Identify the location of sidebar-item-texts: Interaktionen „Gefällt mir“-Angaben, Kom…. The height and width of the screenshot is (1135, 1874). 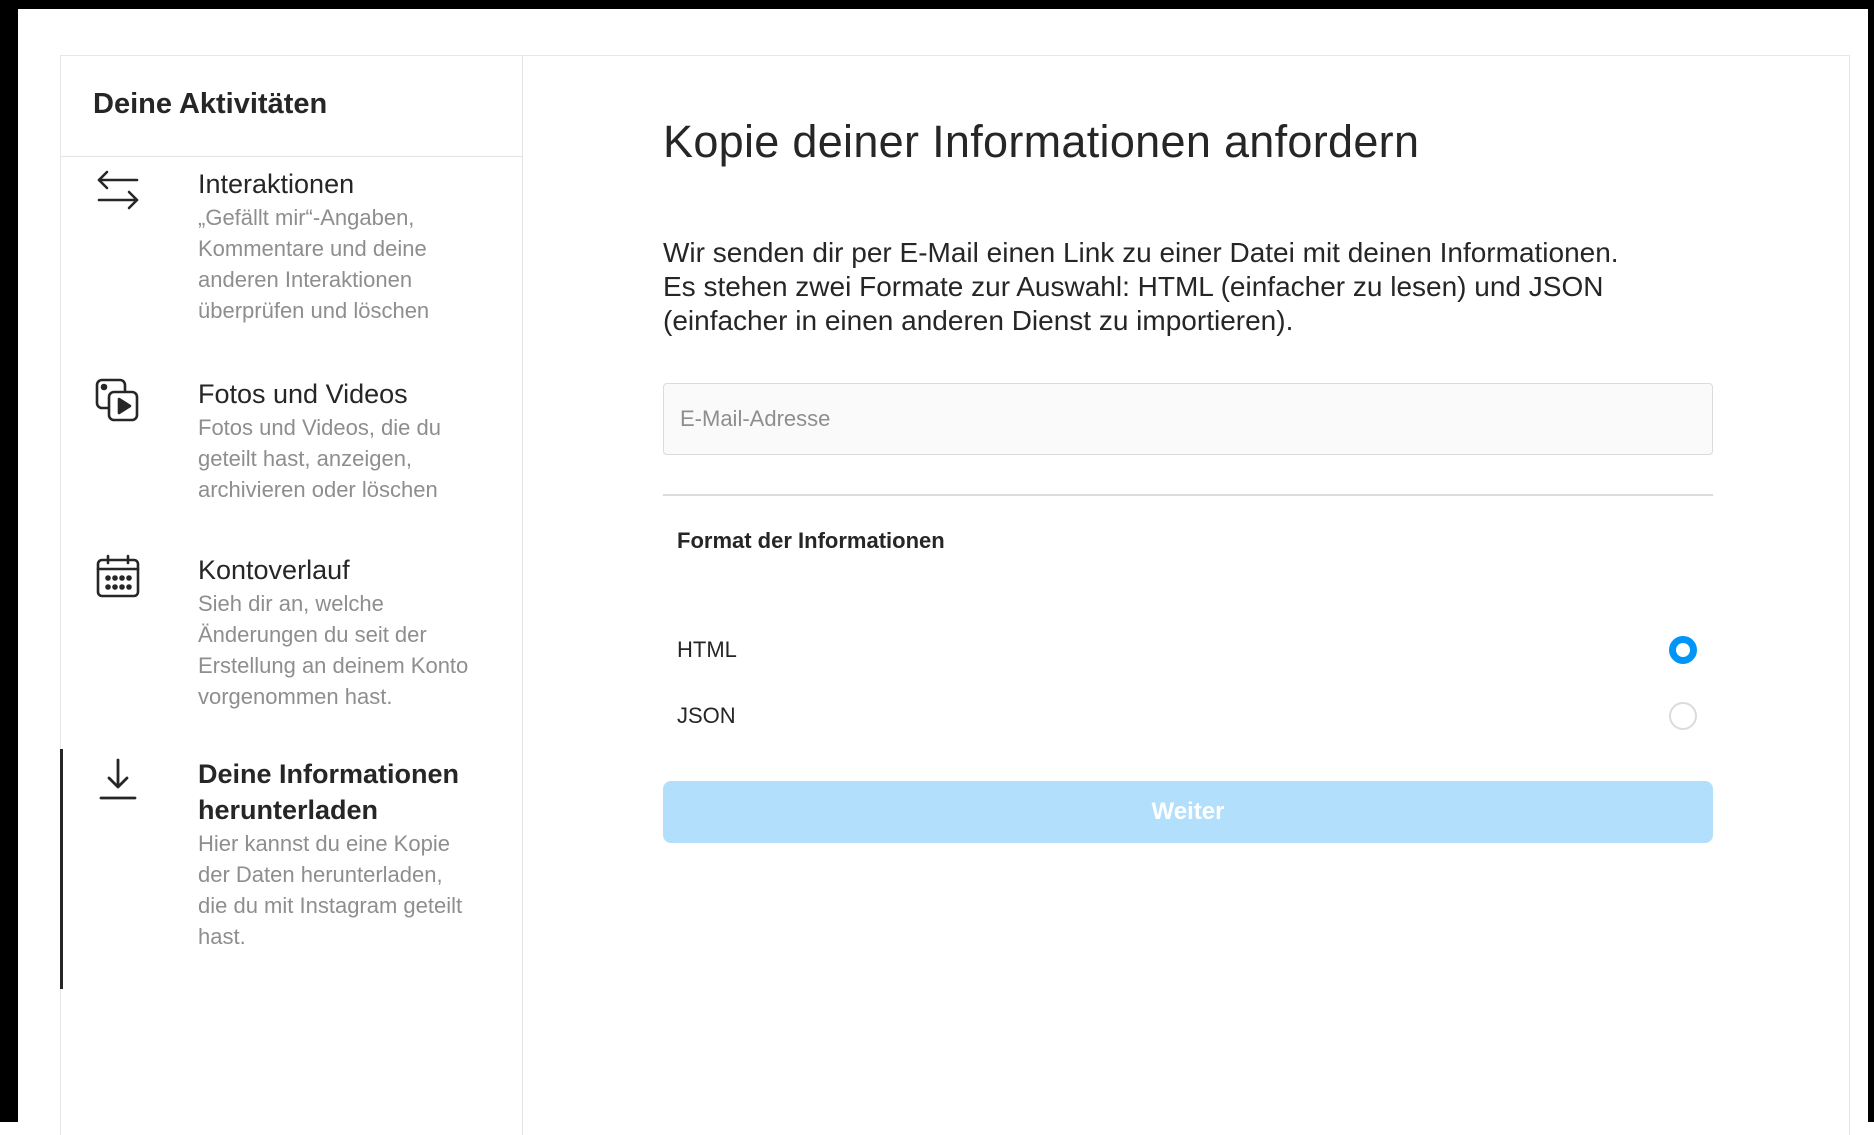
(344, 246).